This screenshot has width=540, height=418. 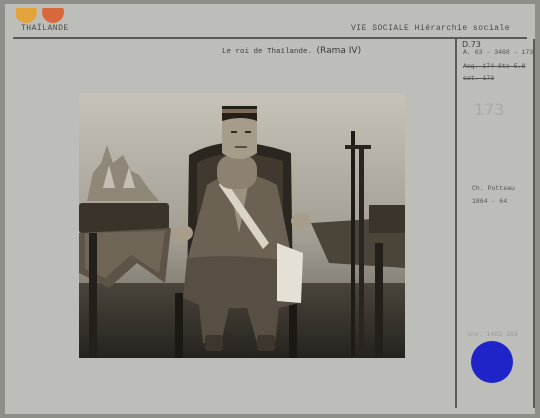 What do you see at coordinates (431, 28) in the screenshot?
I see `header-section: VIE SOCIALE Hiérarchie sociale` at bounding box center [431, 28].